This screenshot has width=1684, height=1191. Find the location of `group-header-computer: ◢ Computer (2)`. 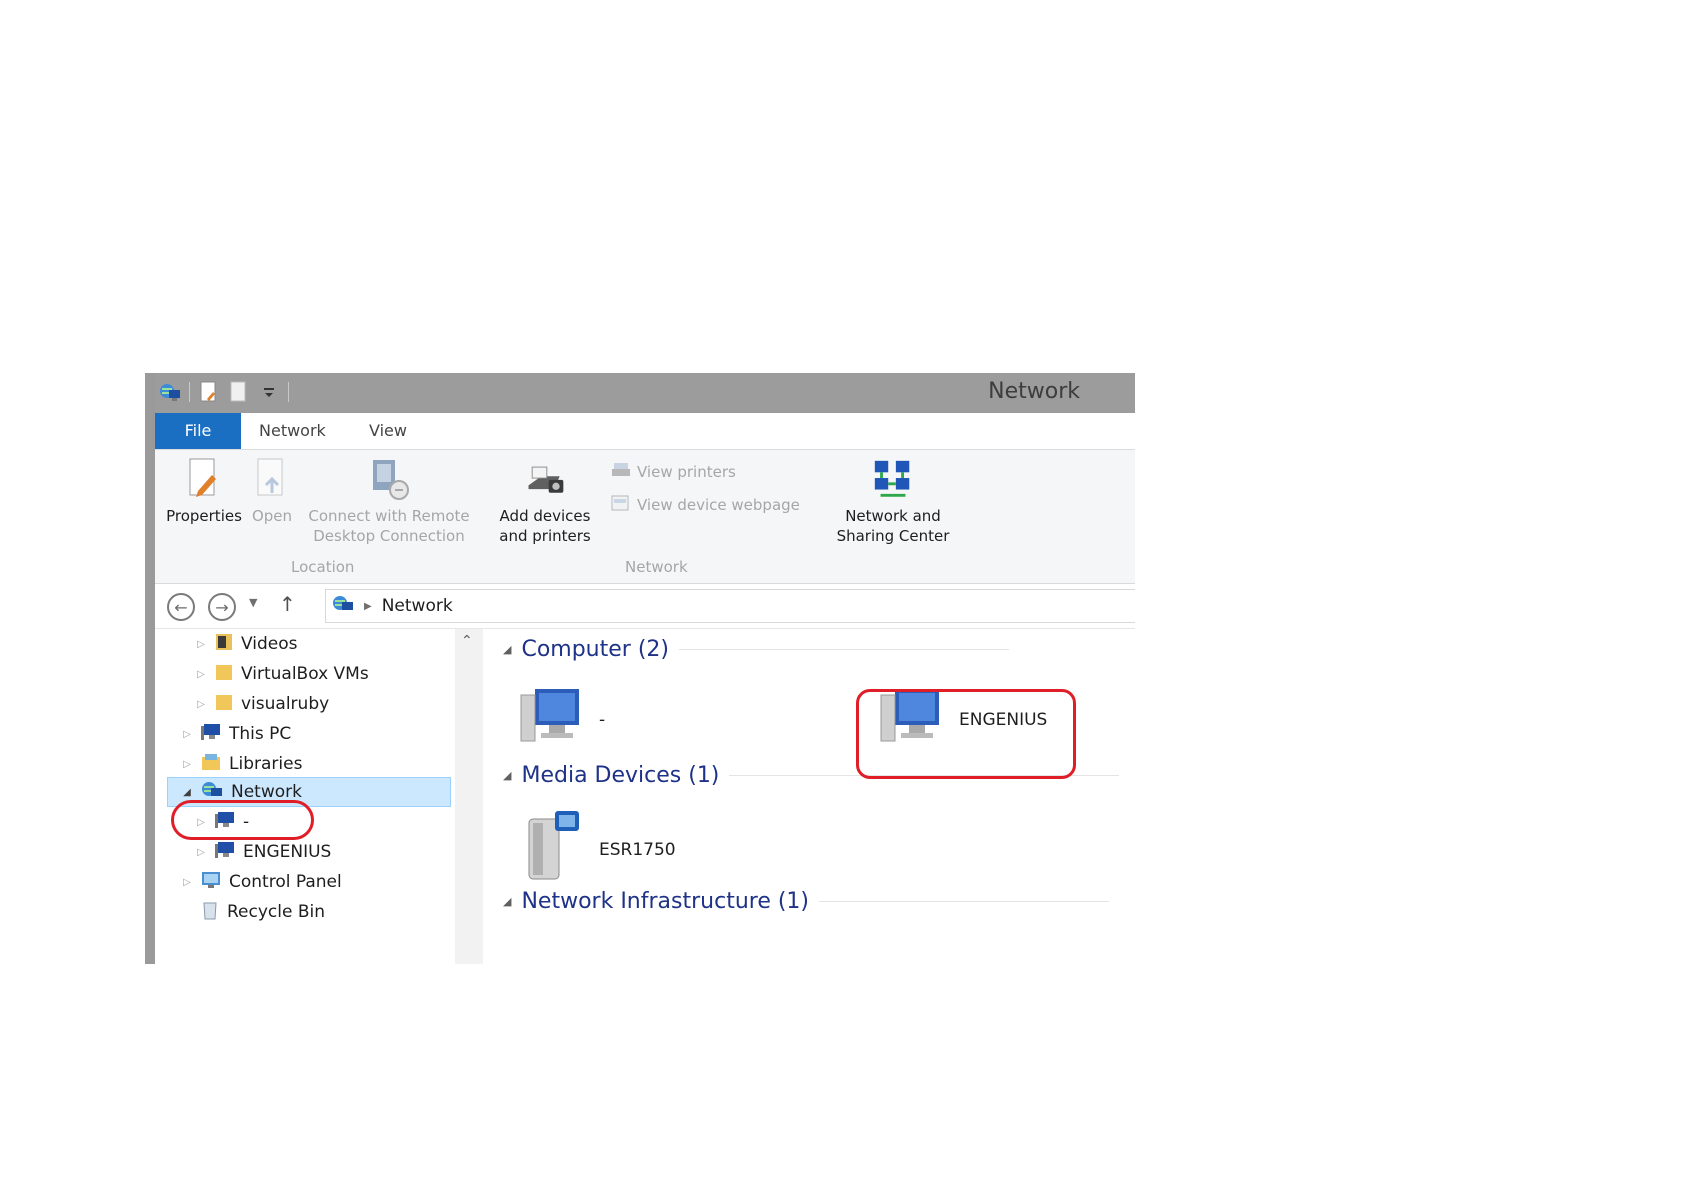

group-header-computer: ◢ Computer (2) is located at coordinates (756, 649).